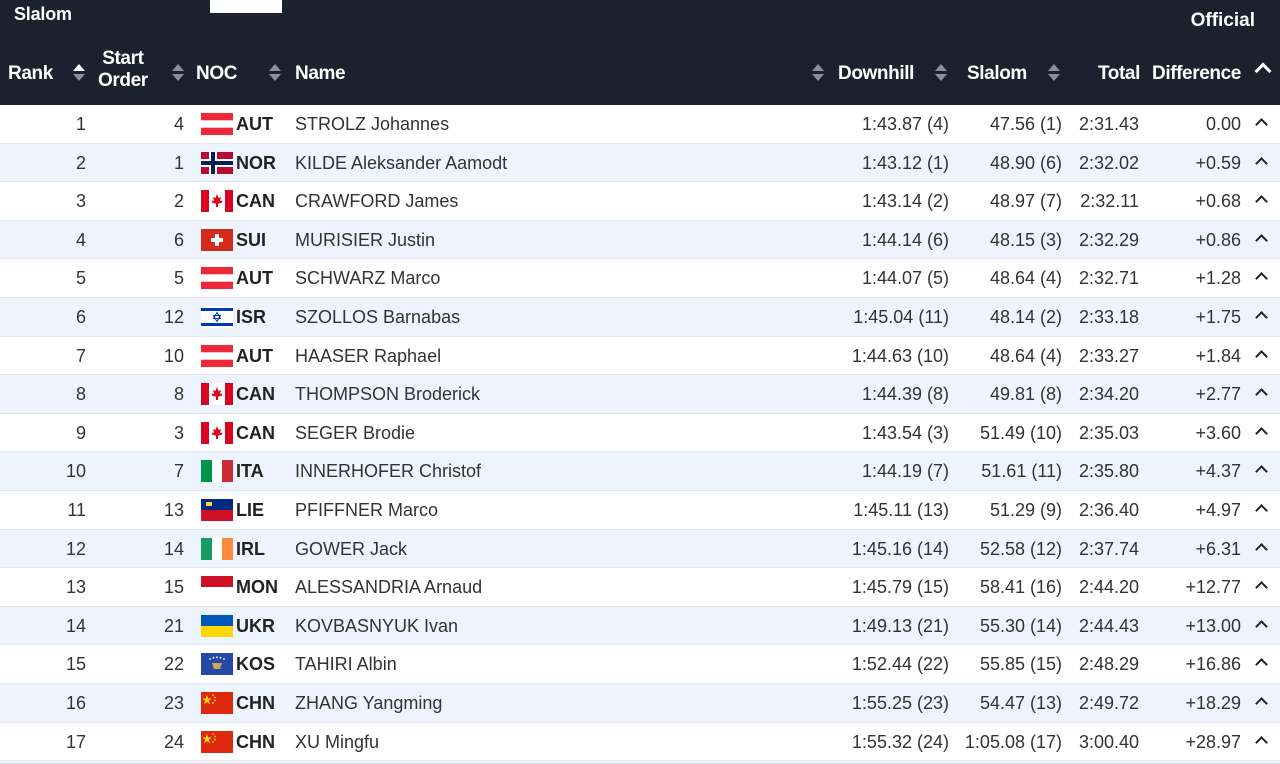  Describe the element at coordinates (123, 58) in the screenshot. I see `column-start-order-line1: Start` at that location.